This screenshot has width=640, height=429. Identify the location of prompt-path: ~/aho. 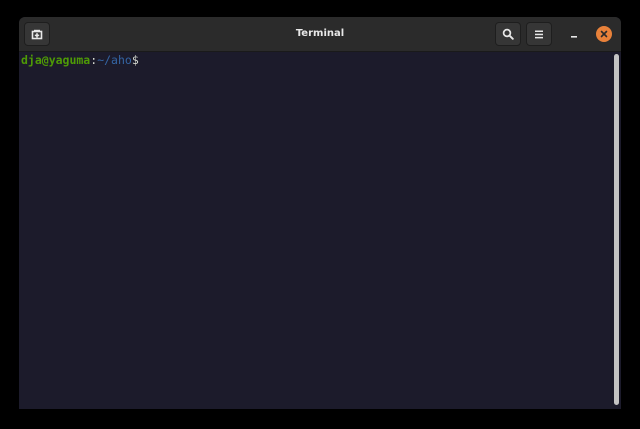
(114, 60).